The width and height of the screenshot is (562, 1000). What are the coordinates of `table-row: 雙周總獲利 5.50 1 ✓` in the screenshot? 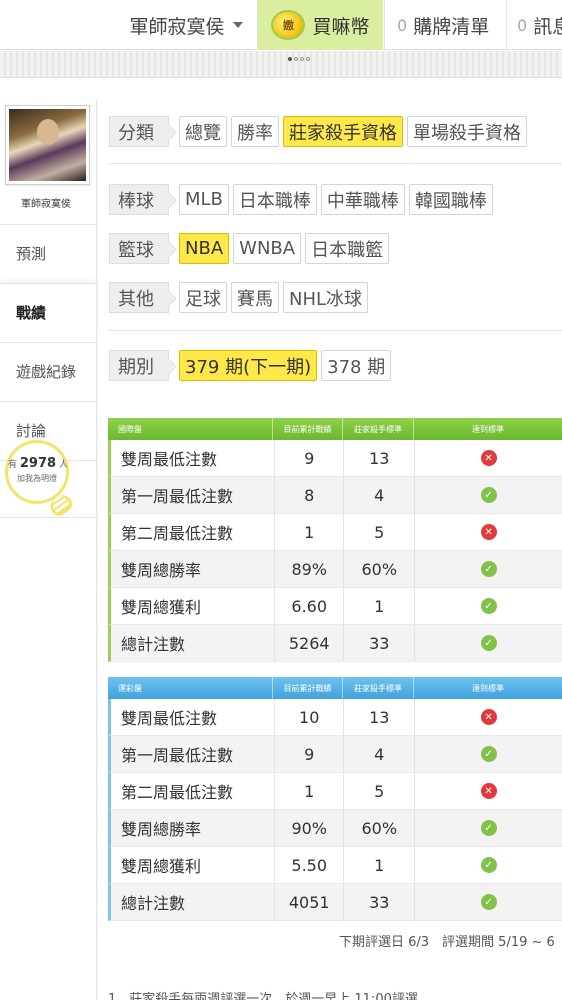 It's located at (335, 865).